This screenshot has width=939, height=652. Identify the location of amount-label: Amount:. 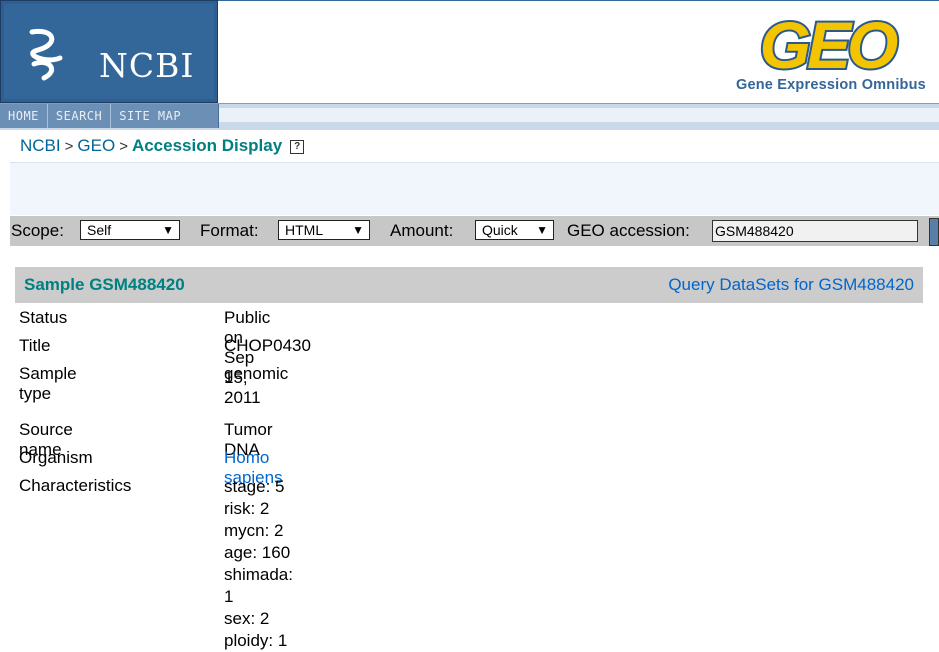
(422, 230).